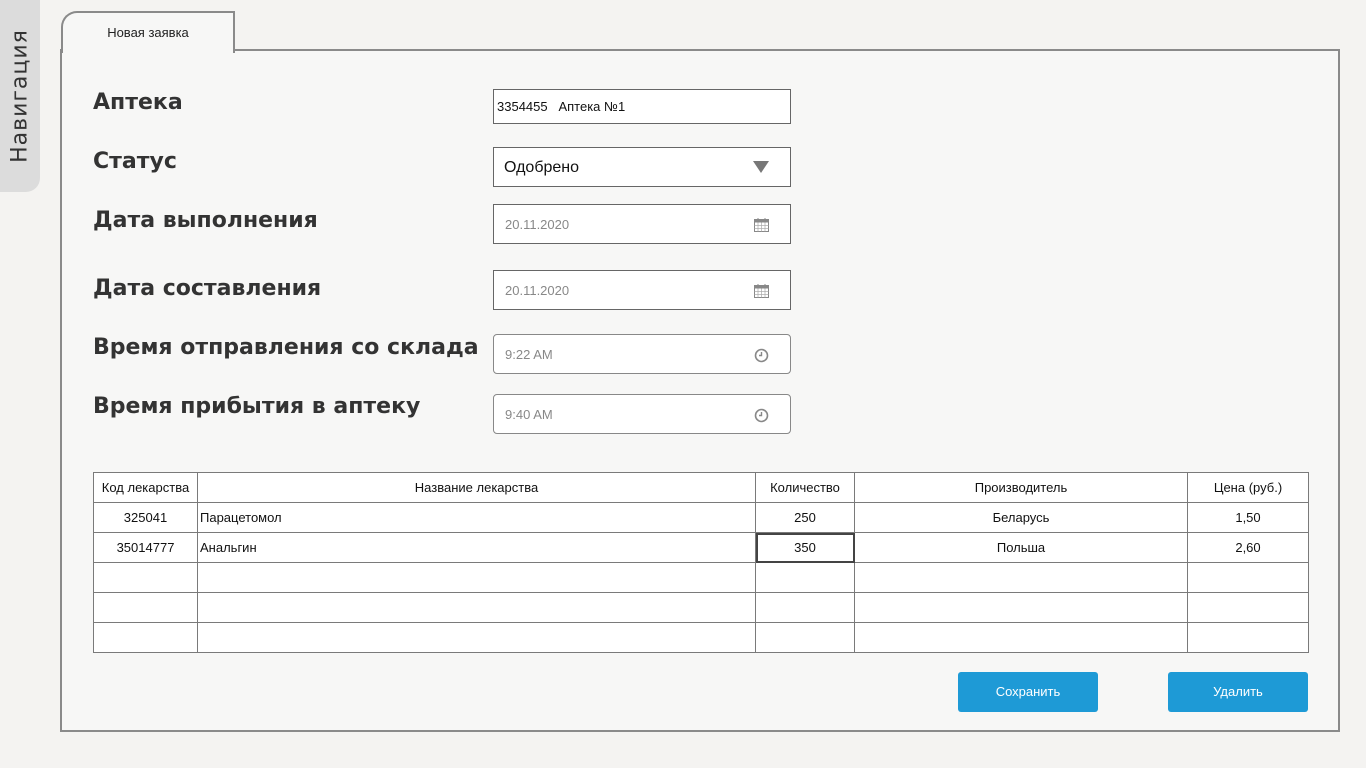 Image resolution: width=1366 pixels, height=768 pixels. Describe the element at coordinates (476, 547) in the screenshot. I see `cell-name: Анальгин` at that location.